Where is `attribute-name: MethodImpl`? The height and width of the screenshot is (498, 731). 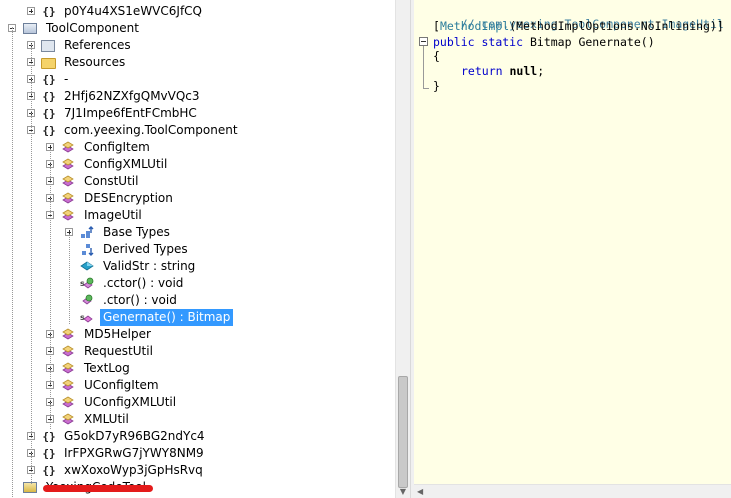
attribute-name: MethodImpl is located at coordinates (474, 26).